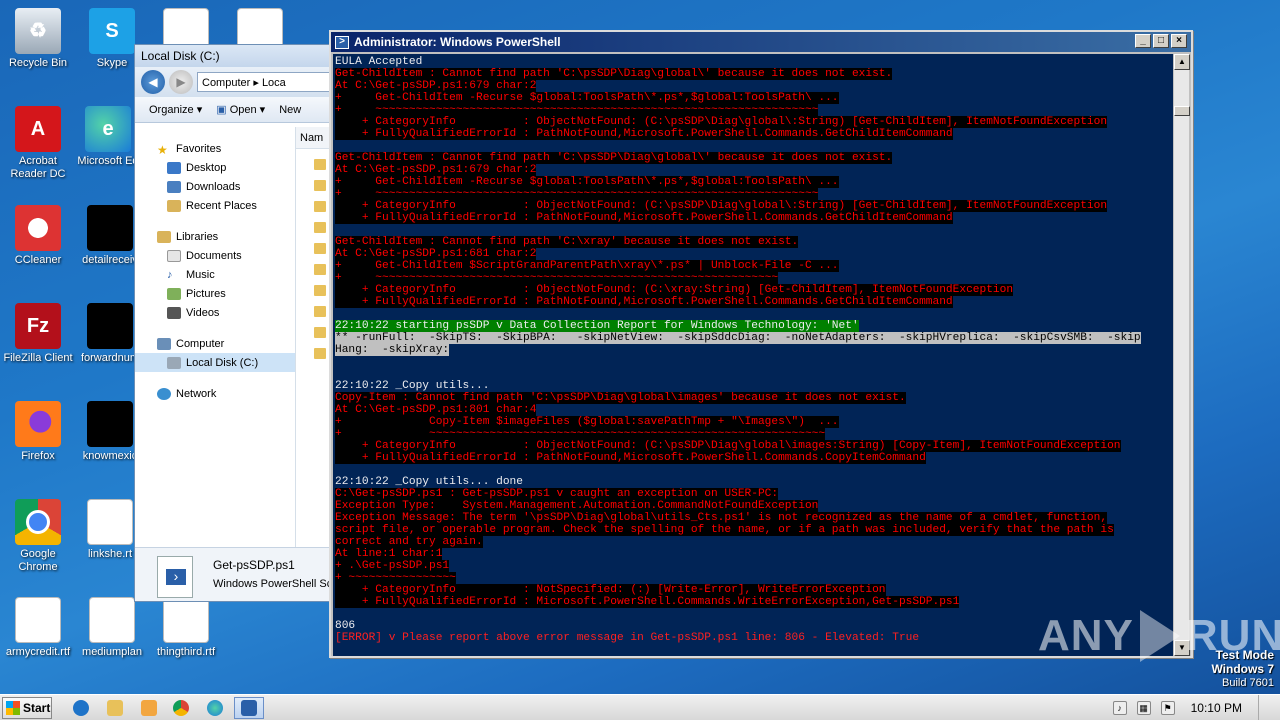 This screenshot has height=720, width=1280. I want to click on console-line-text: + .\Get-psSDP.ps1, so click(392, 566).